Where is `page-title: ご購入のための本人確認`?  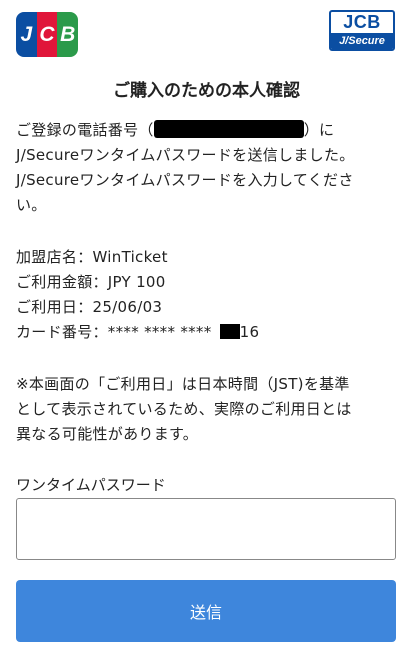 page-title: ご購入のための本人確認 is located at coordinates (206, 91).